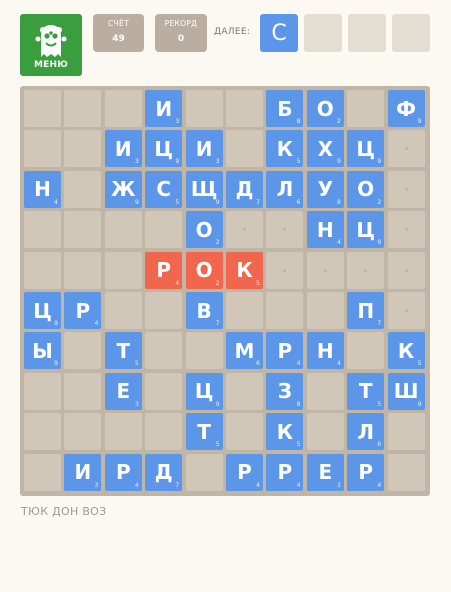  I want to click on word-tile: О2, so click(204, 270).